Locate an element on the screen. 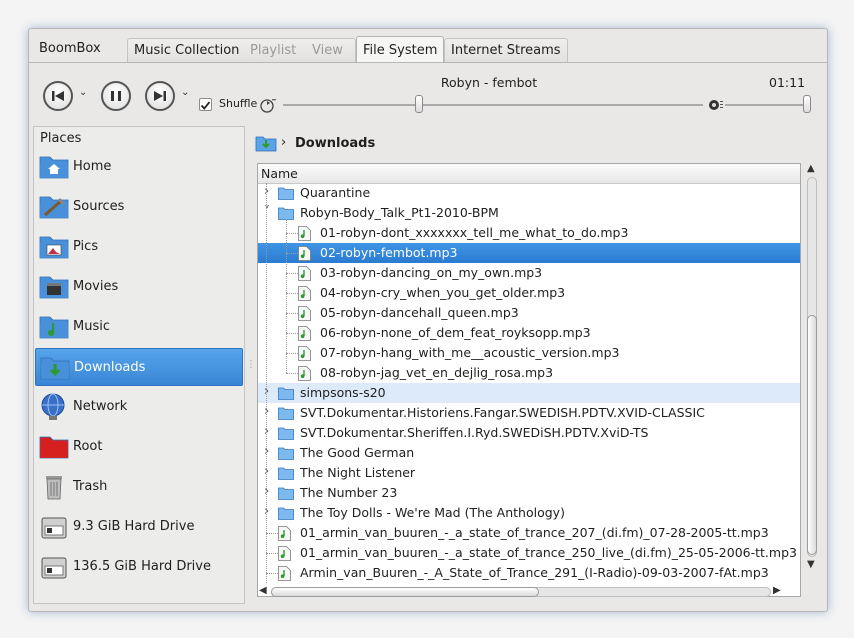  place-music: Music is located at coordinates (139, 327).